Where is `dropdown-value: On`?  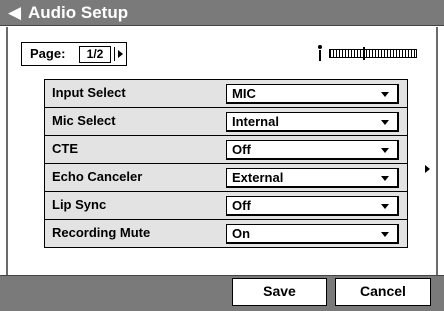
dropdown-value: On is located at coordinates (241, 233).